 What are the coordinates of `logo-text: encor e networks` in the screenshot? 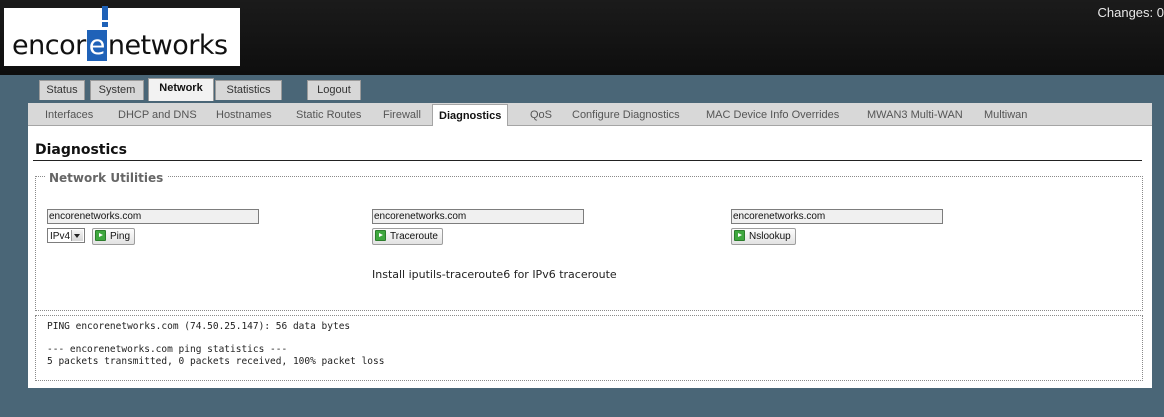 It's located at (120, 45).